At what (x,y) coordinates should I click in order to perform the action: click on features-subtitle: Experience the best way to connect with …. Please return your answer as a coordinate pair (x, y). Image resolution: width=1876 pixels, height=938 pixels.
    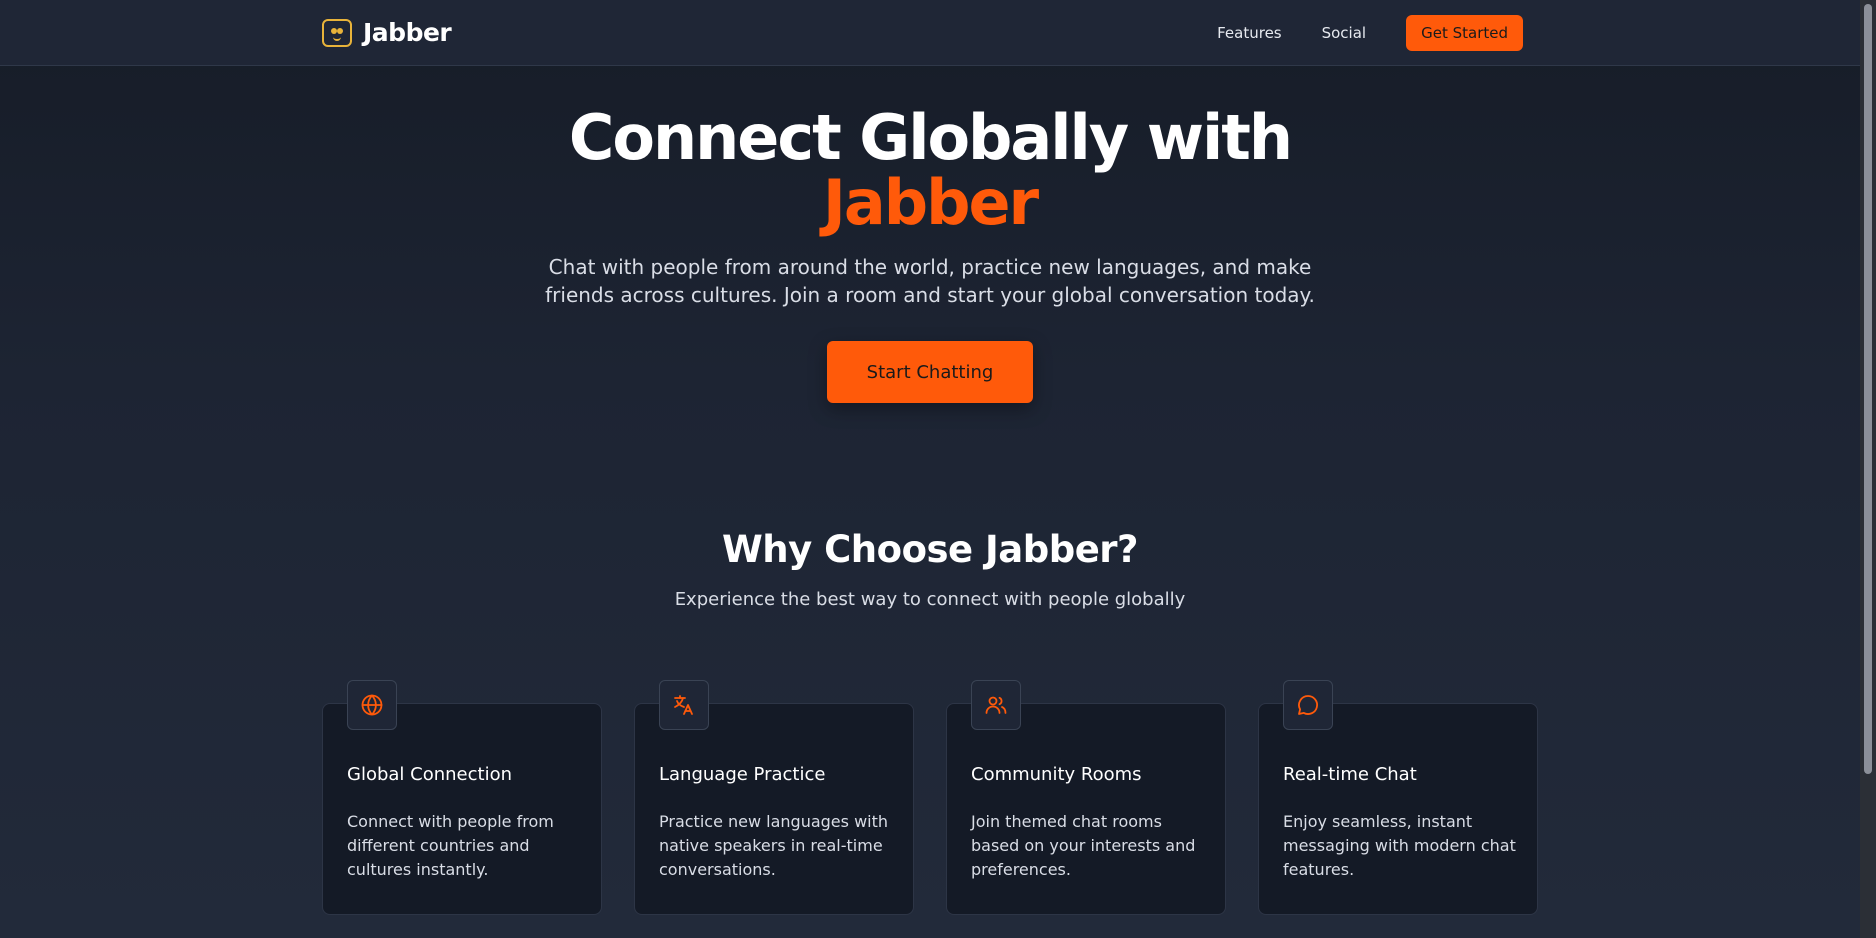
    Looking at the image, I should click on (930, 599).